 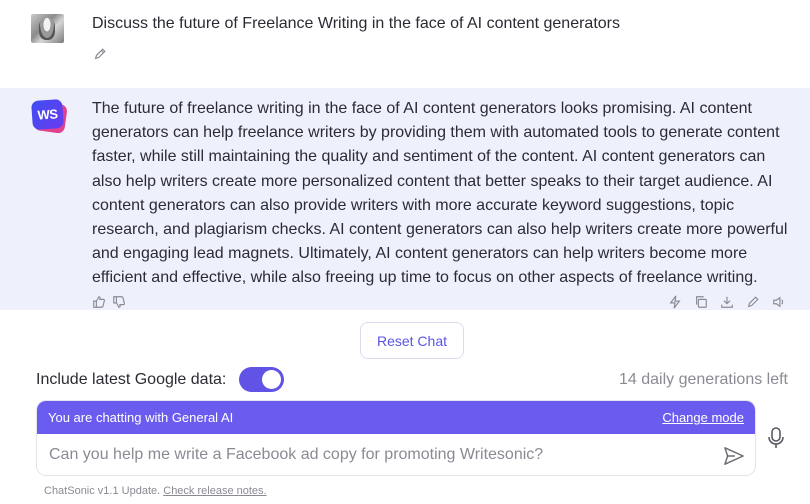 I want to click on microphone-icon, so click(x=776, y=438).